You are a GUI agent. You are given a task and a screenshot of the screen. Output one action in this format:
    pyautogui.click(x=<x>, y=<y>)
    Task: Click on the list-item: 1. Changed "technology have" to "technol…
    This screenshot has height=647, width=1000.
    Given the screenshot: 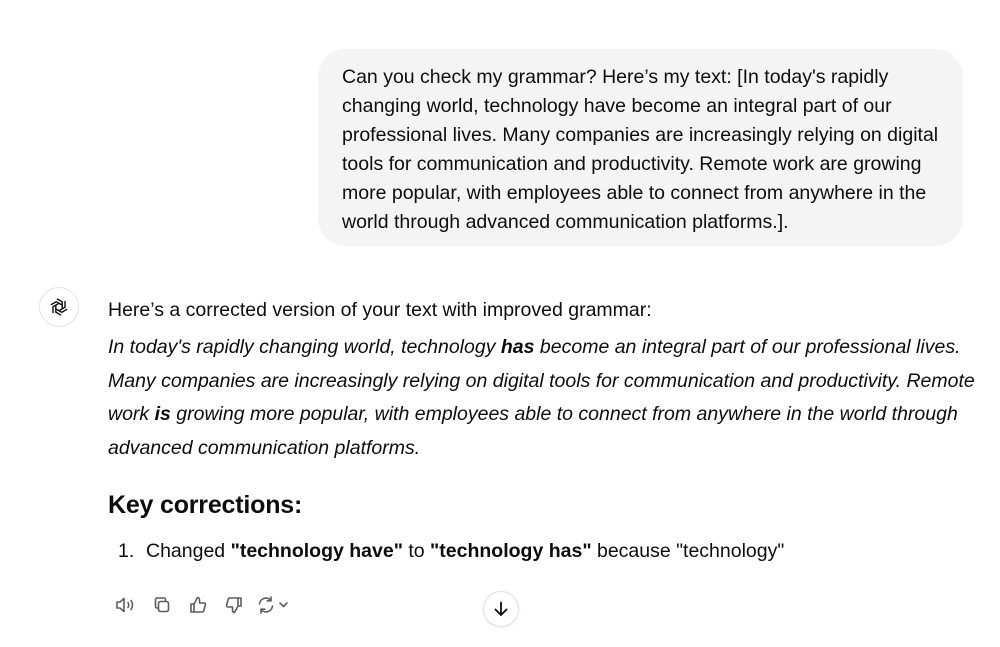 What is the action you would take?
    pyautogui.click(x=548, y=551)
    